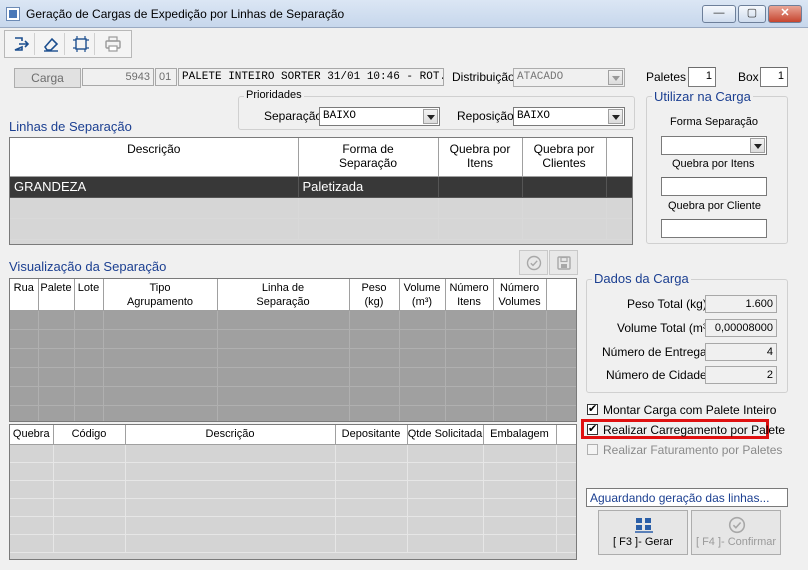 The height and width of the screenshot is (570, 808). I want to click on save-icon, so click(563, 262).